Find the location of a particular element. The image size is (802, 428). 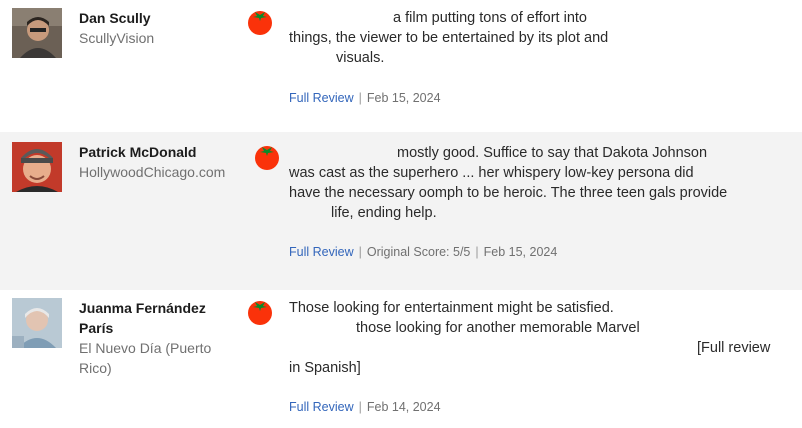

review-meta: Full Review | Feb 15, 2024 is located at coordinates (365, 98).